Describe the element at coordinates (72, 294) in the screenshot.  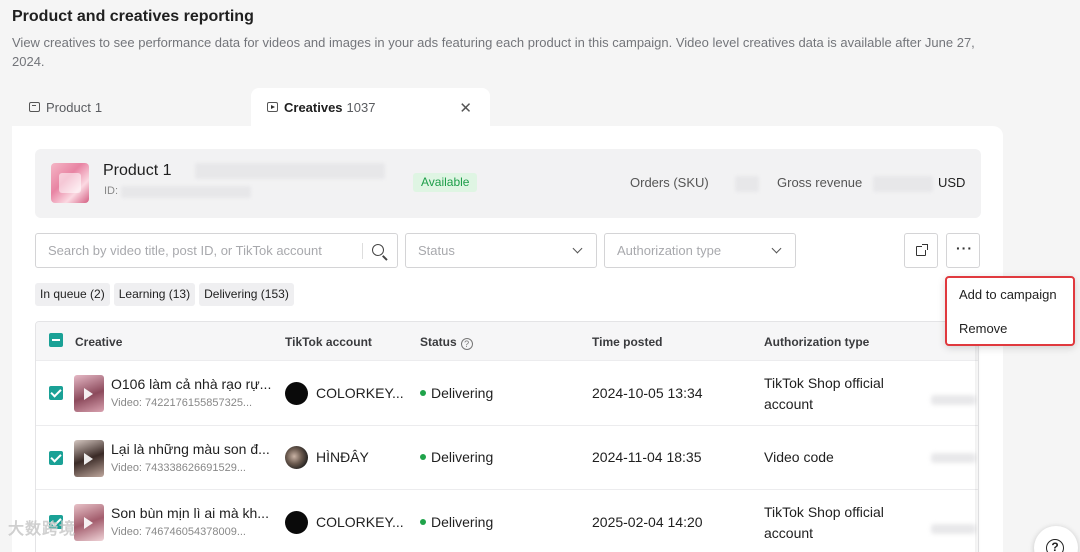
I see `chip-in-queue: In queue (2)` at that location.